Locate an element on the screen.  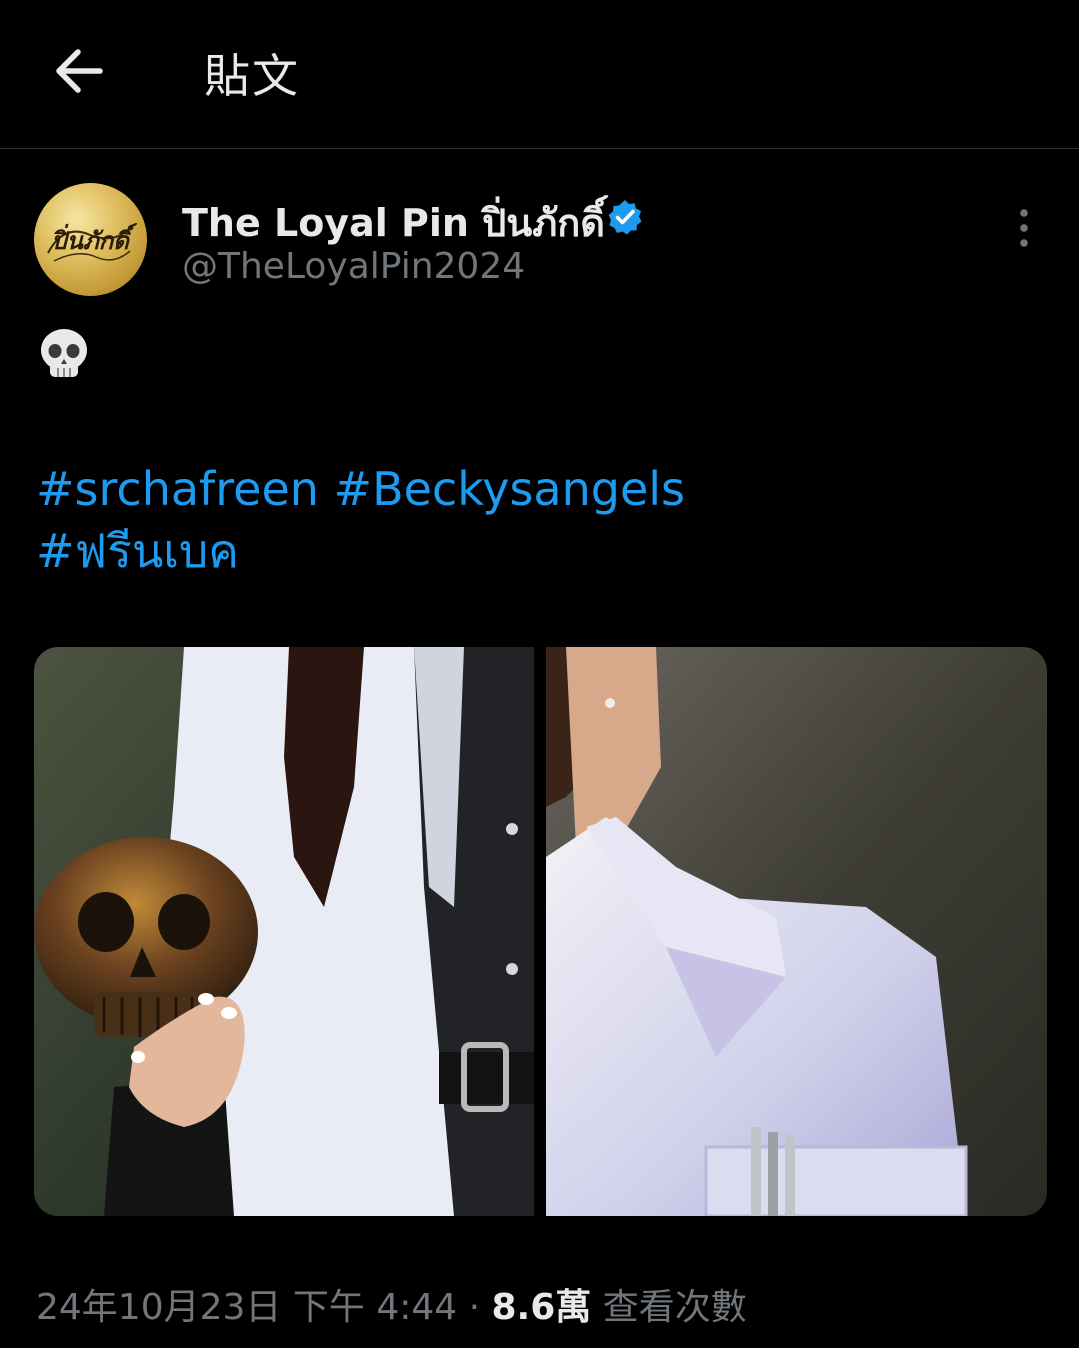
post-meta: 24年10月23日 下午 4:44 · 8.6萬 查看次數 is located at coordinates (391, 1304).